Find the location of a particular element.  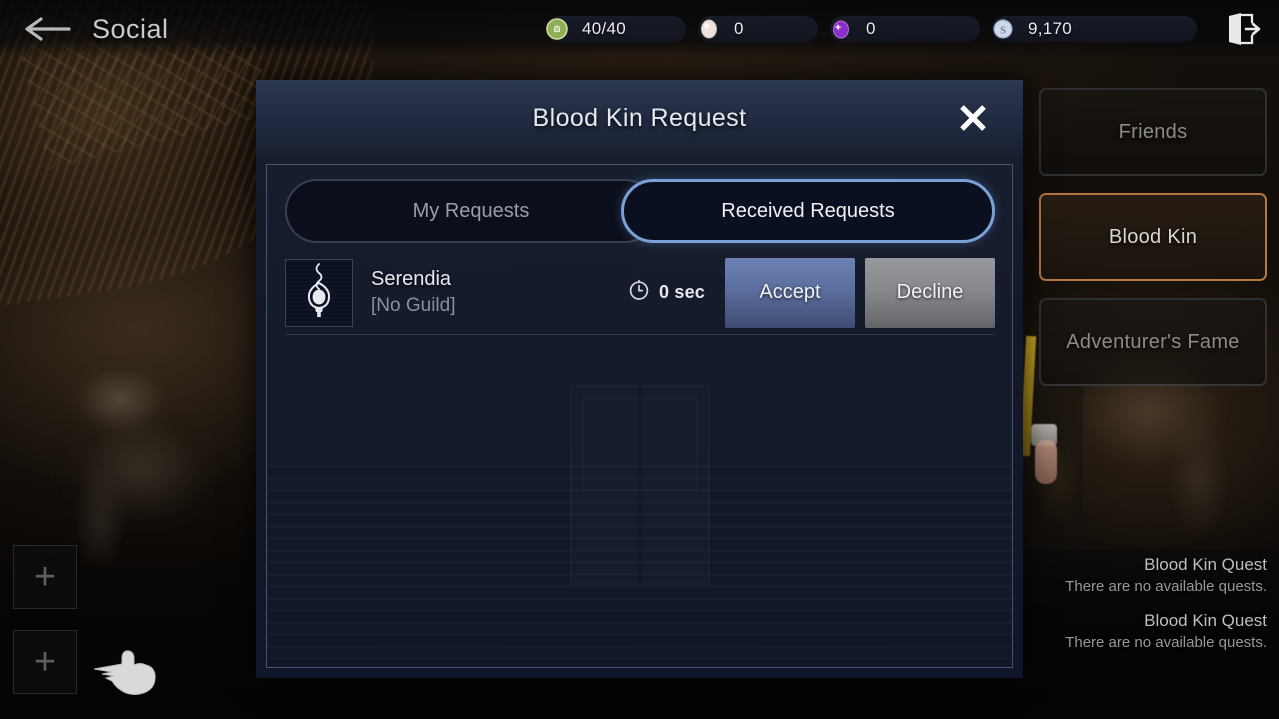

table-row: Serendia [No Guild] 0 sec Accept Decline is located at coordinates (640, 293).